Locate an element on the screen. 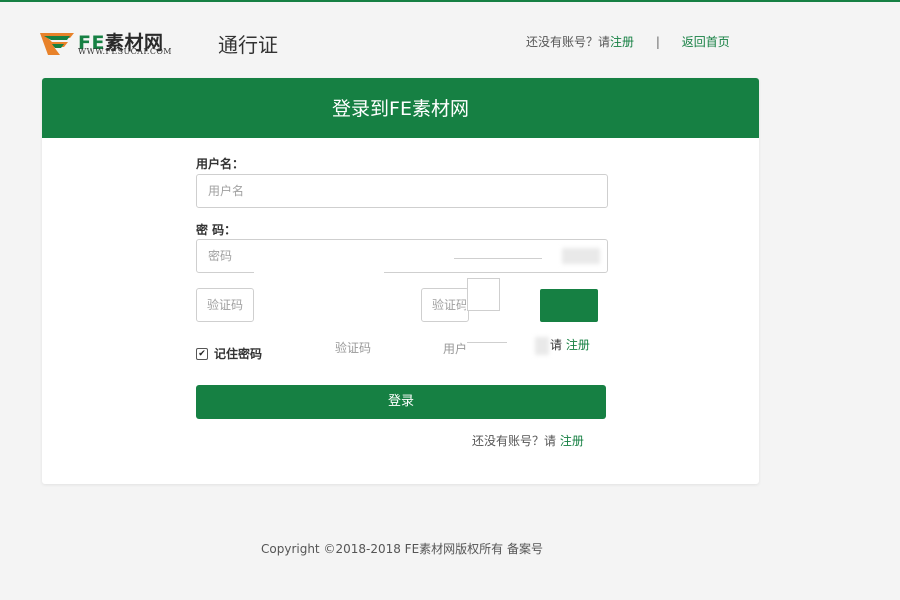  remember-password: ✔ 记住密码 is located at coordinates (229, 353).